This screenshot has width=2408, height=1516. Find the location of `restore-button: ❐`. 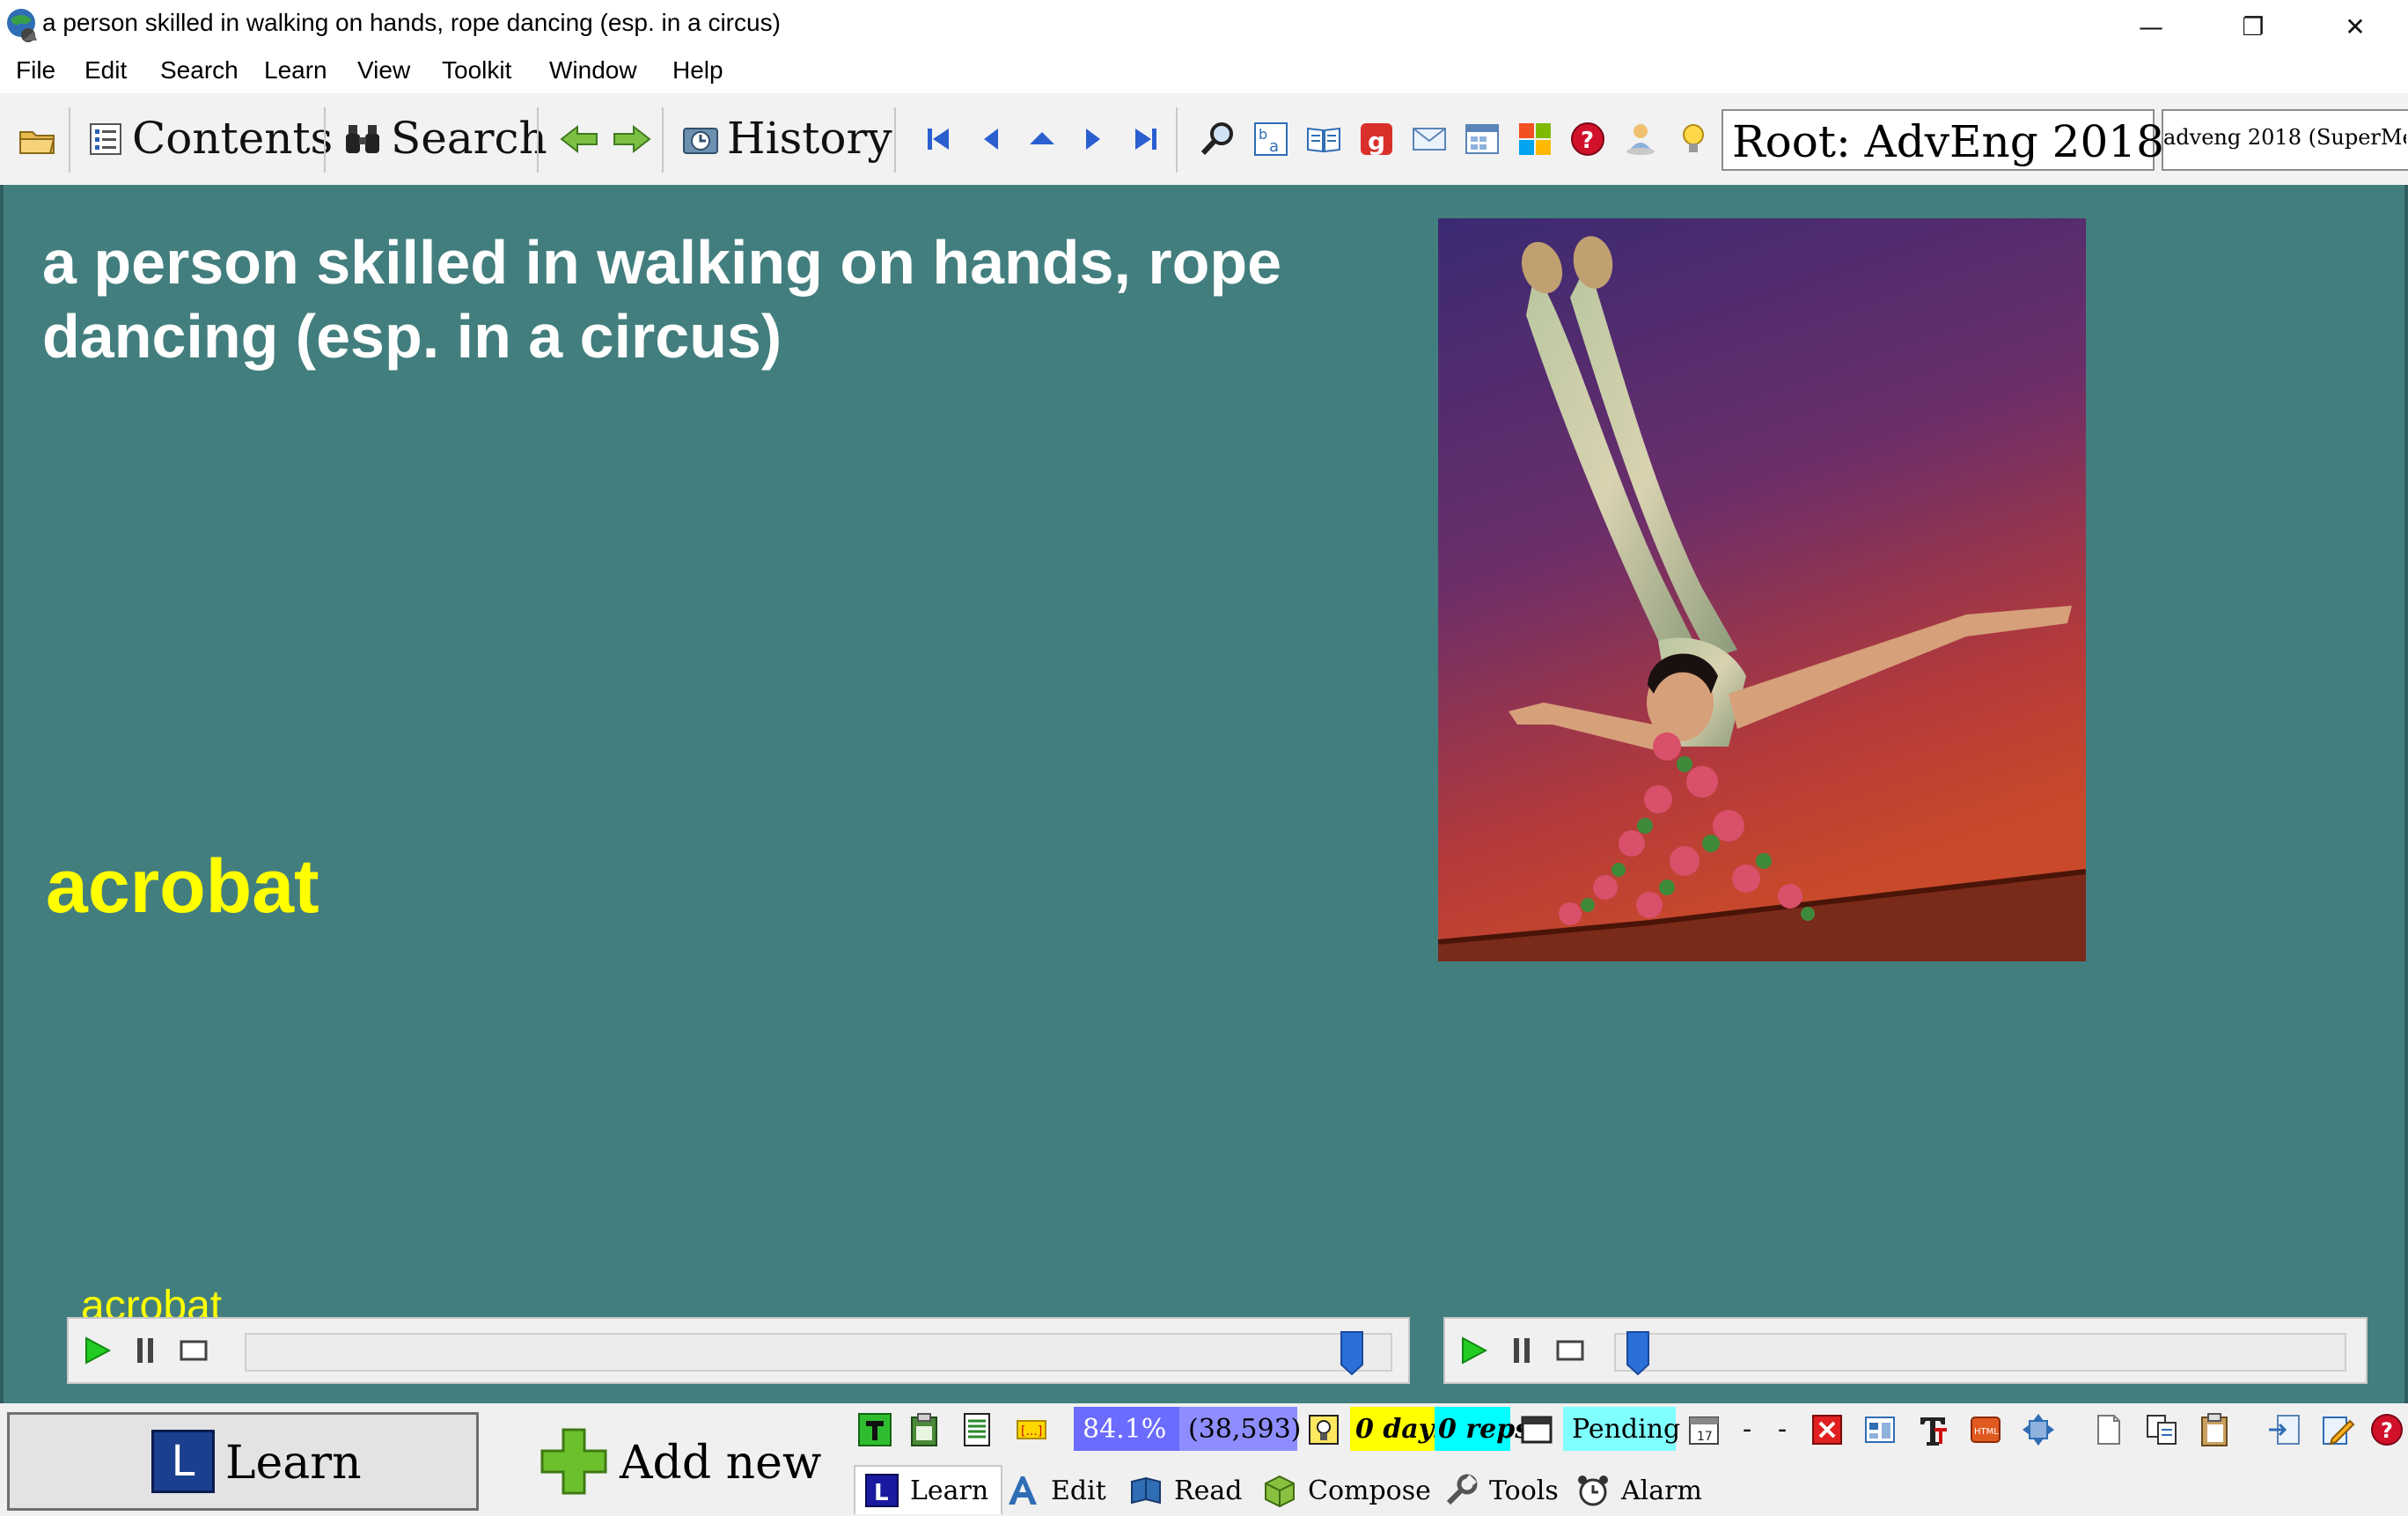

restore-button: ❐ is located at coordinates (2253, 26).